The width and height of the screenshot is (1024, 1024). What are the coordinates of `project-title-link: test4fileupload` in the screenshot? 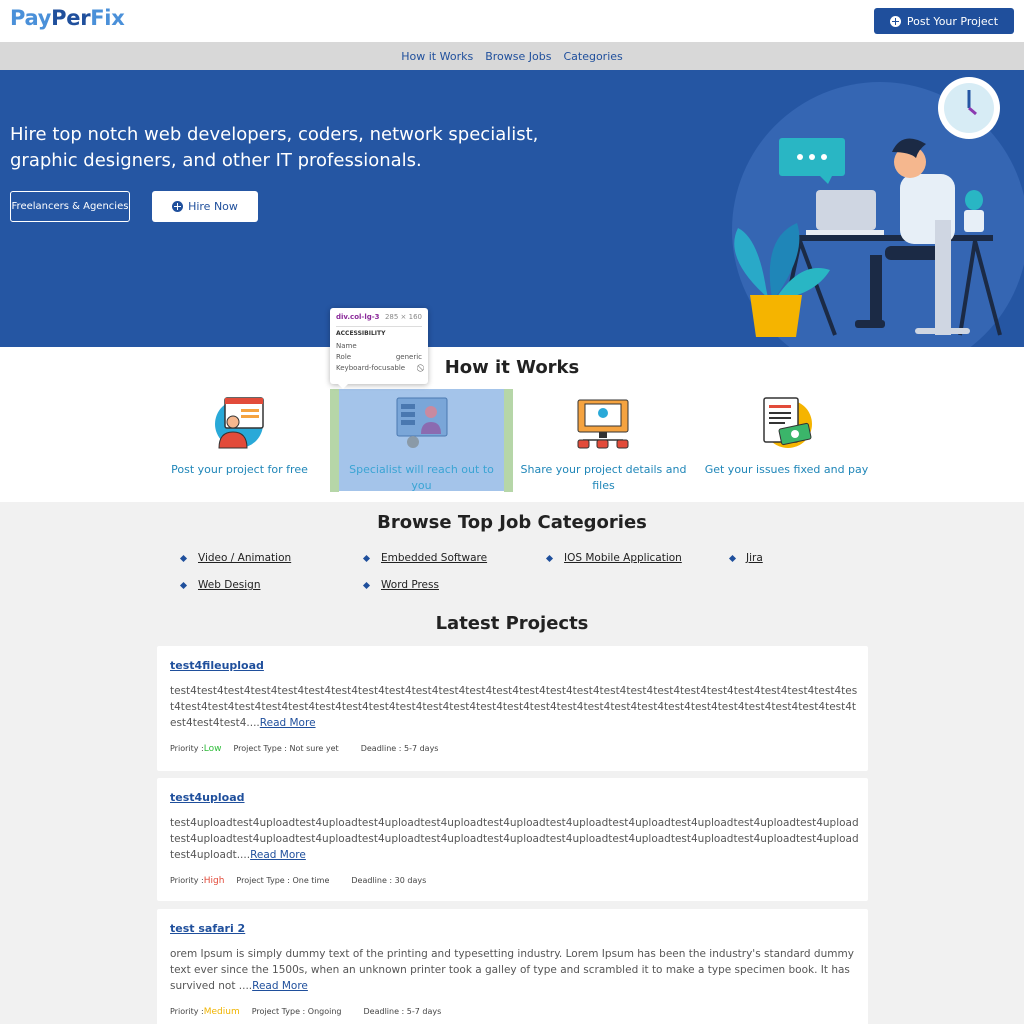 It's located at (217, 665).